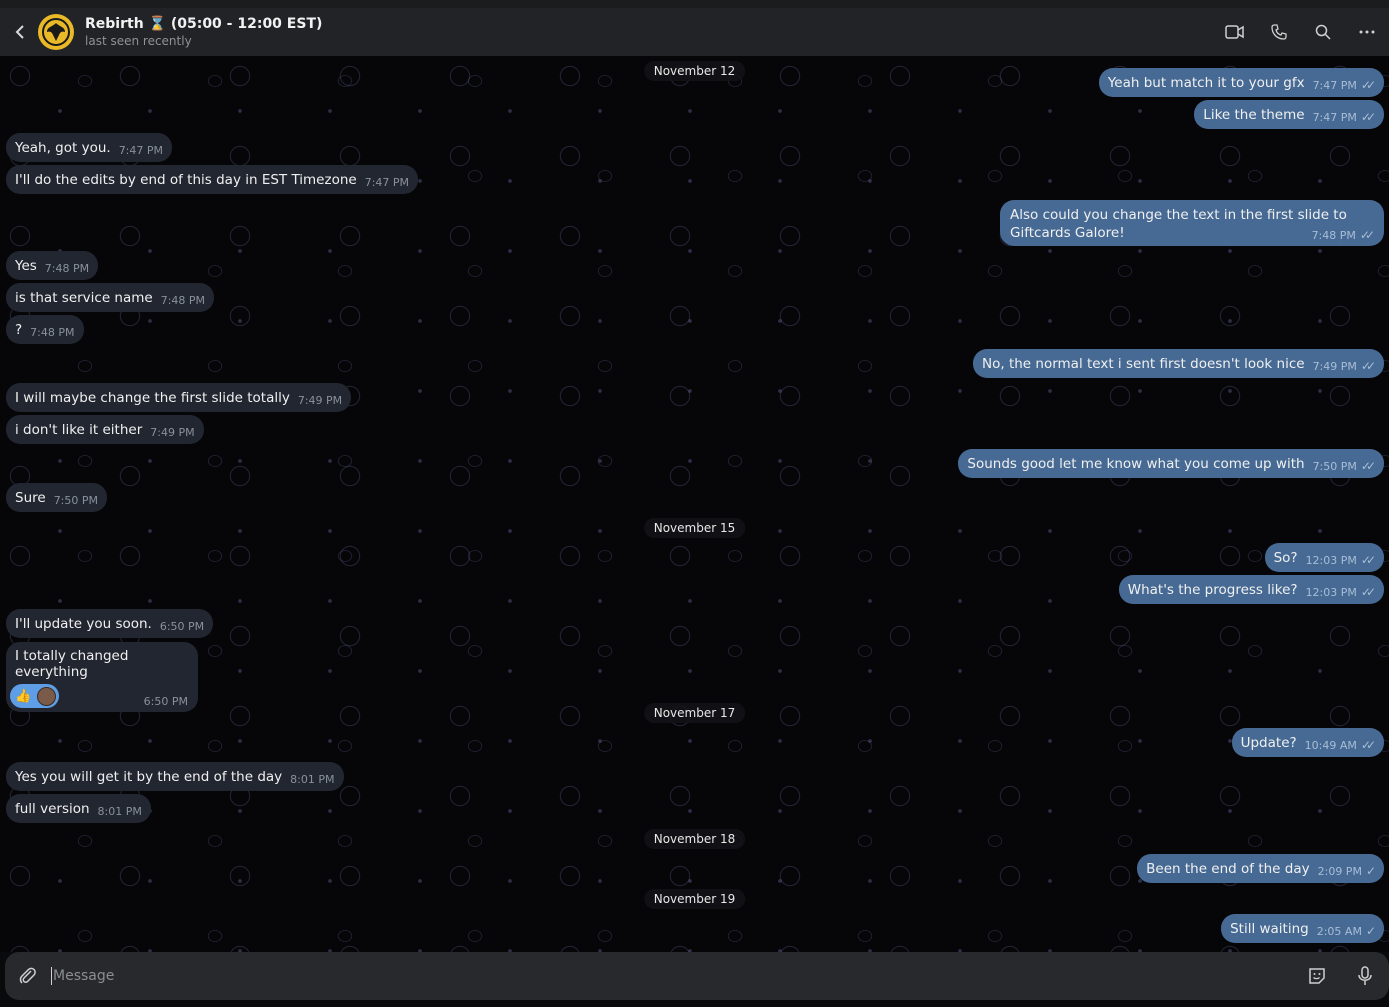 The image size is (1389, 1007). I want to click on chat-status: last seen recently, so click(138, 41).